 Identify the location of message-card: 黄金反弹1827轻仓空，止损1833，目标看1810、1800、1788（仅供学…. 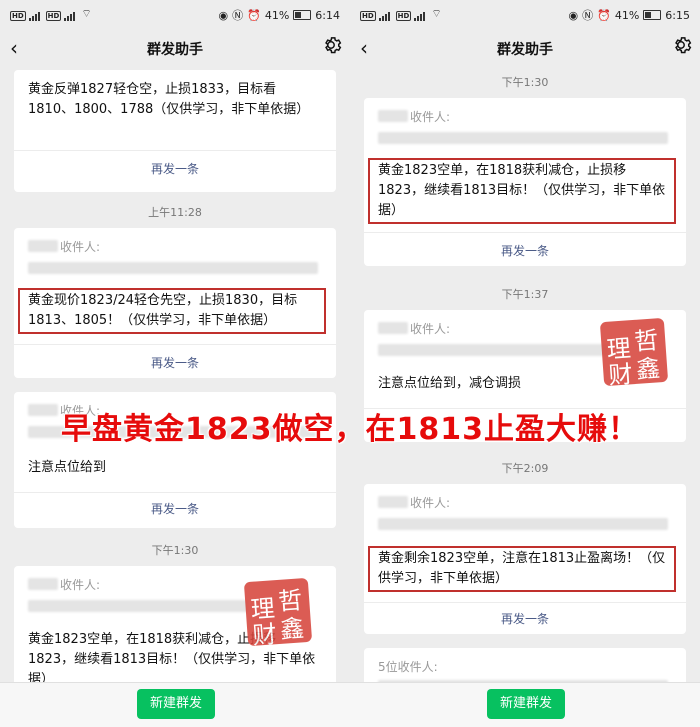
(175, 131).